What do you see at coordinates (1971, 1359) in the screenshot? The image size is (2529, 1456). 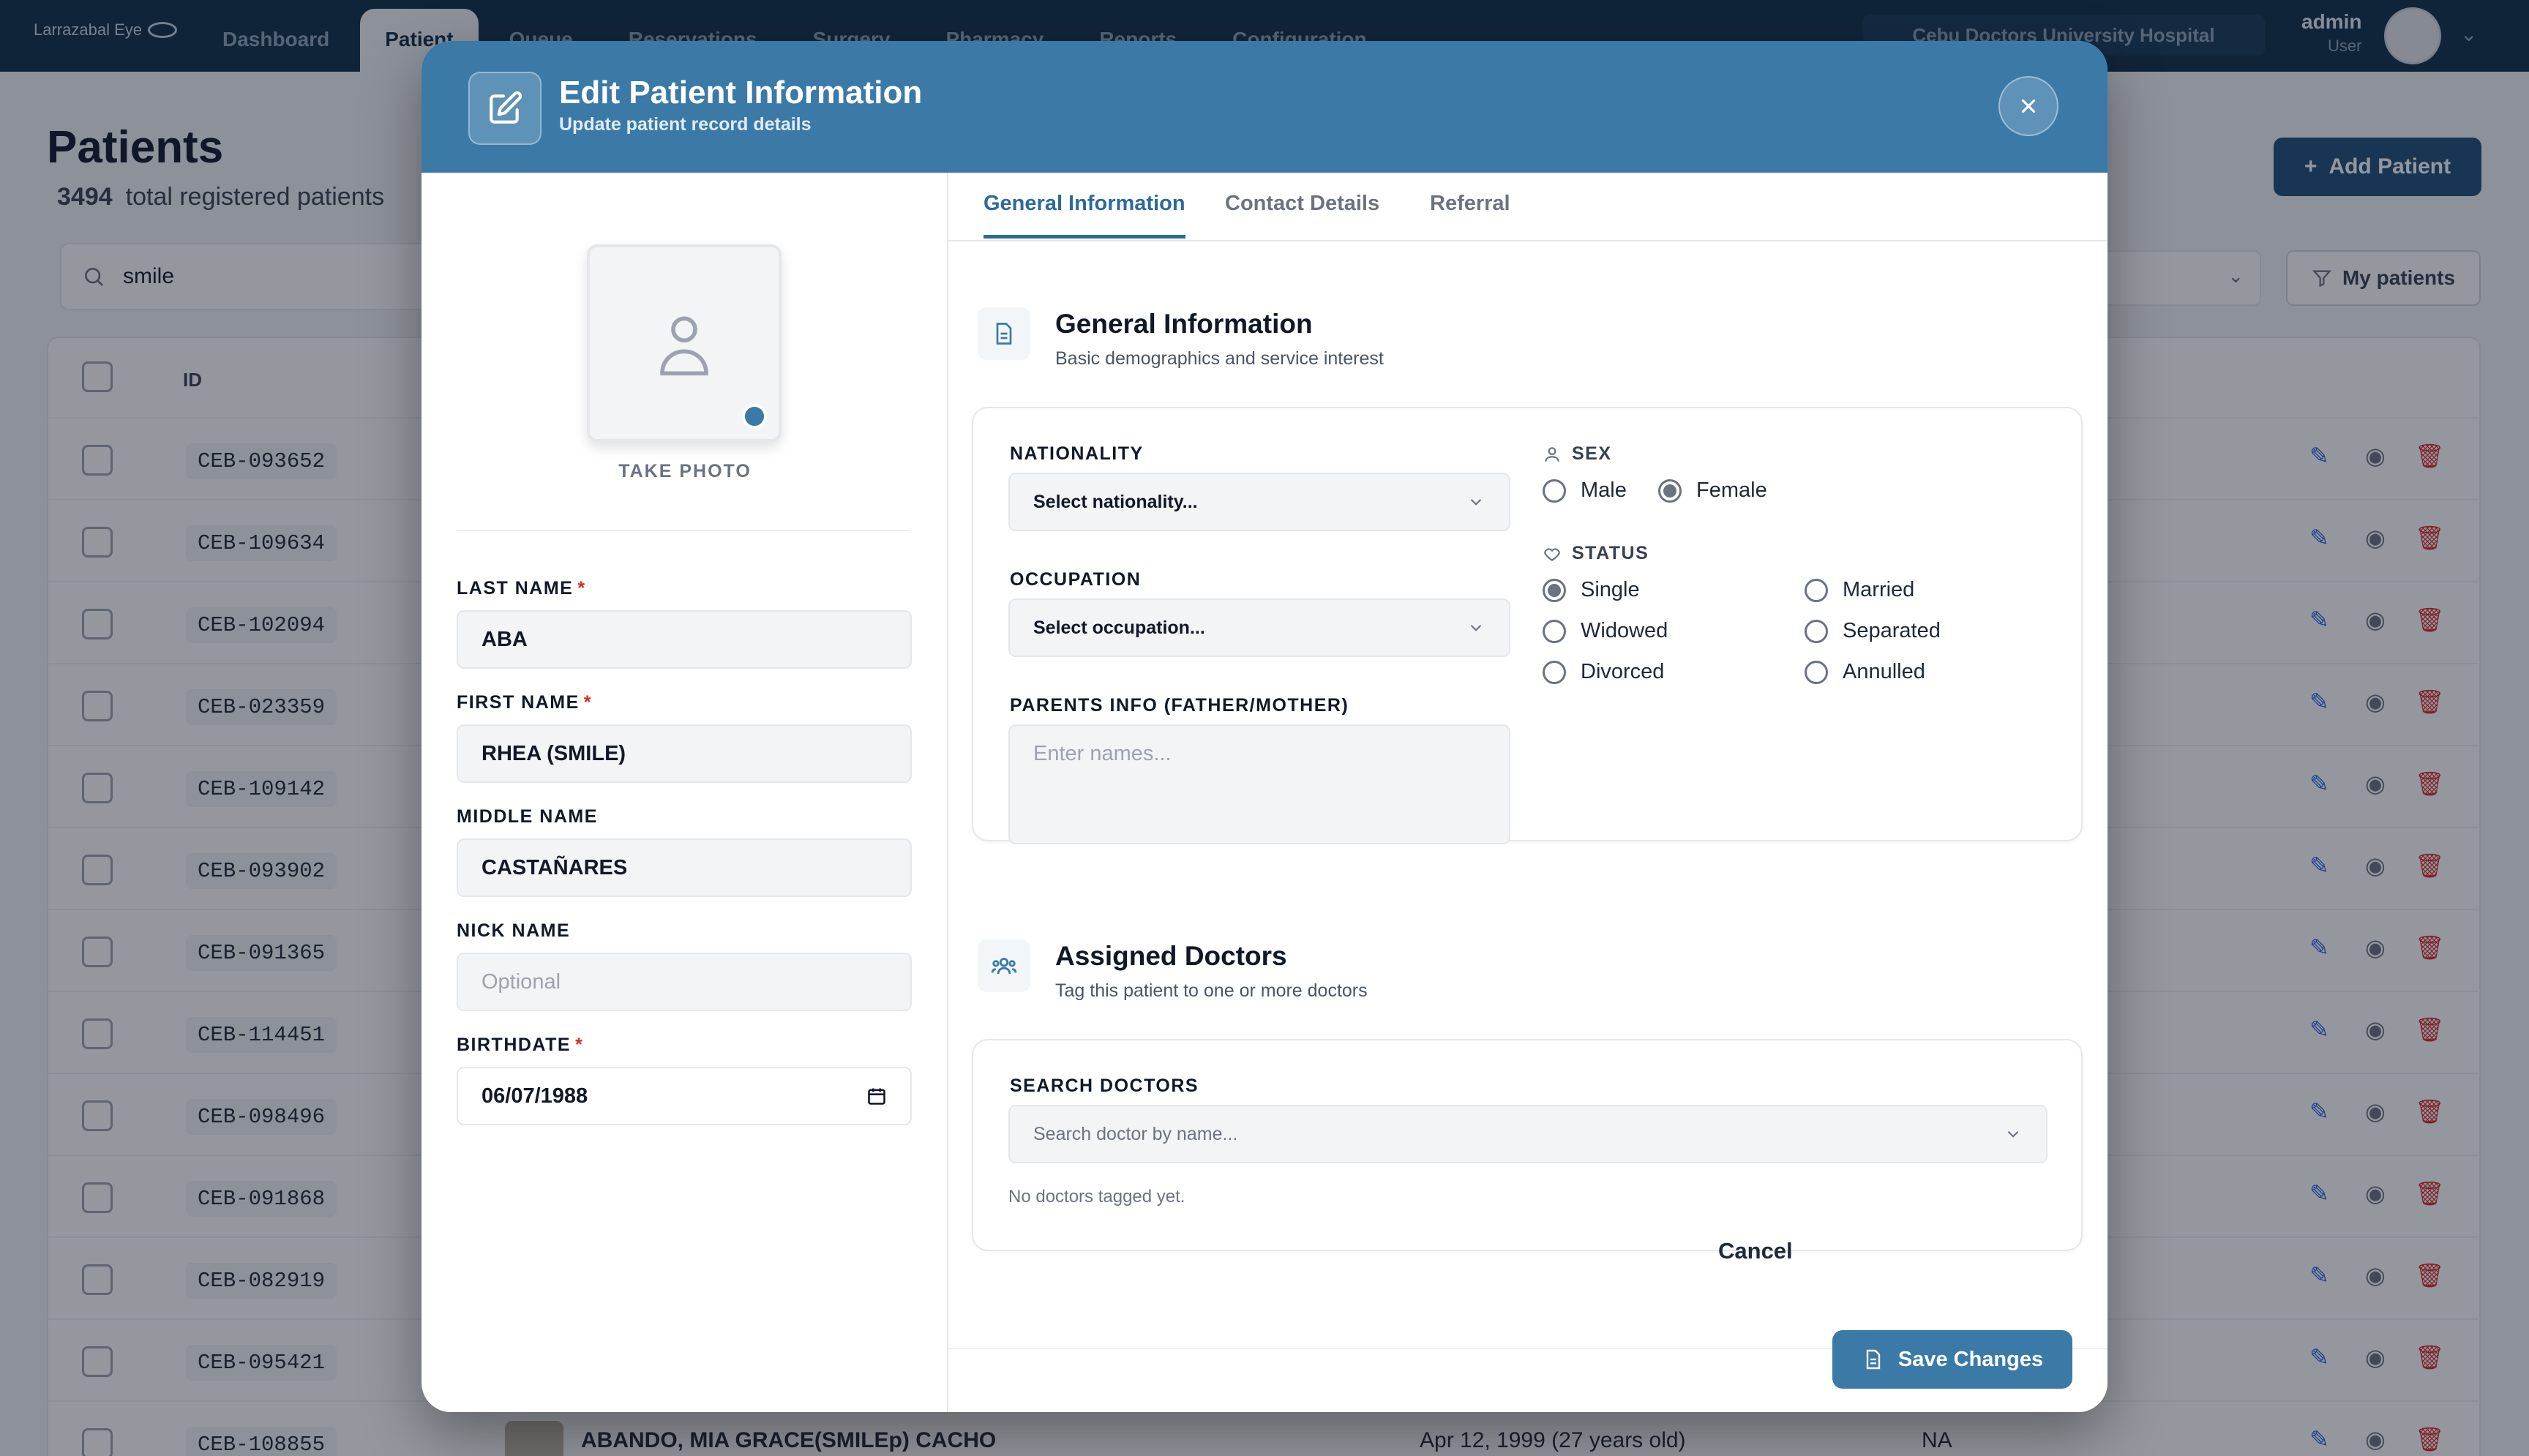 I see `save-changes-label: Save Changes` at bounding box center [1971, 1359].